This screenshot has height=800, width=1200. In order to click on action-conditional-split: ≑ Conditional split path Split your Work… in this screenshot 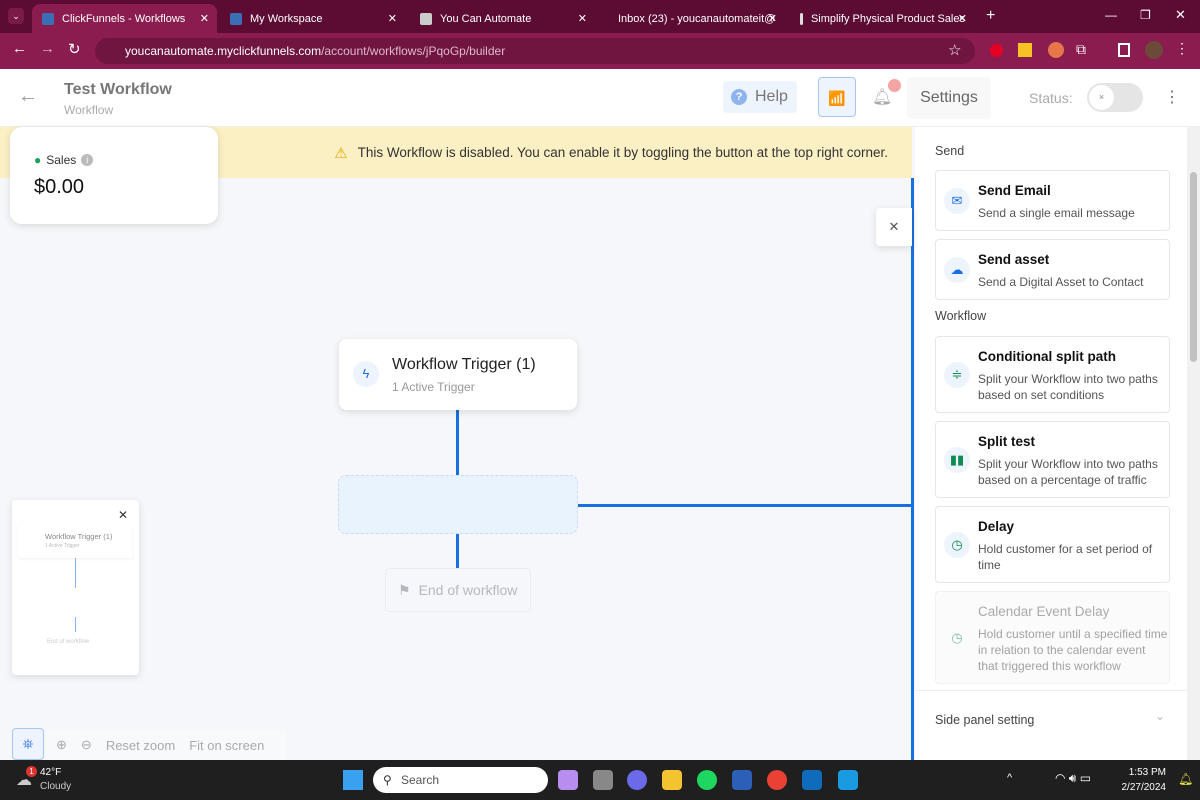, I will do `click(1052, 374)`.